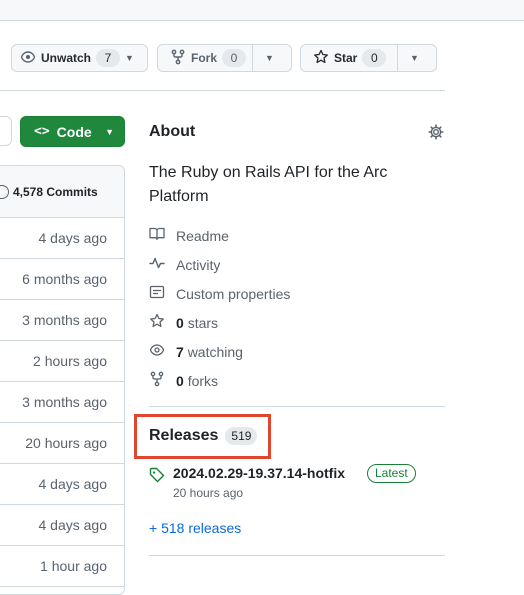  I want to click on file-row: 2 hours ago, so click(62, 361).